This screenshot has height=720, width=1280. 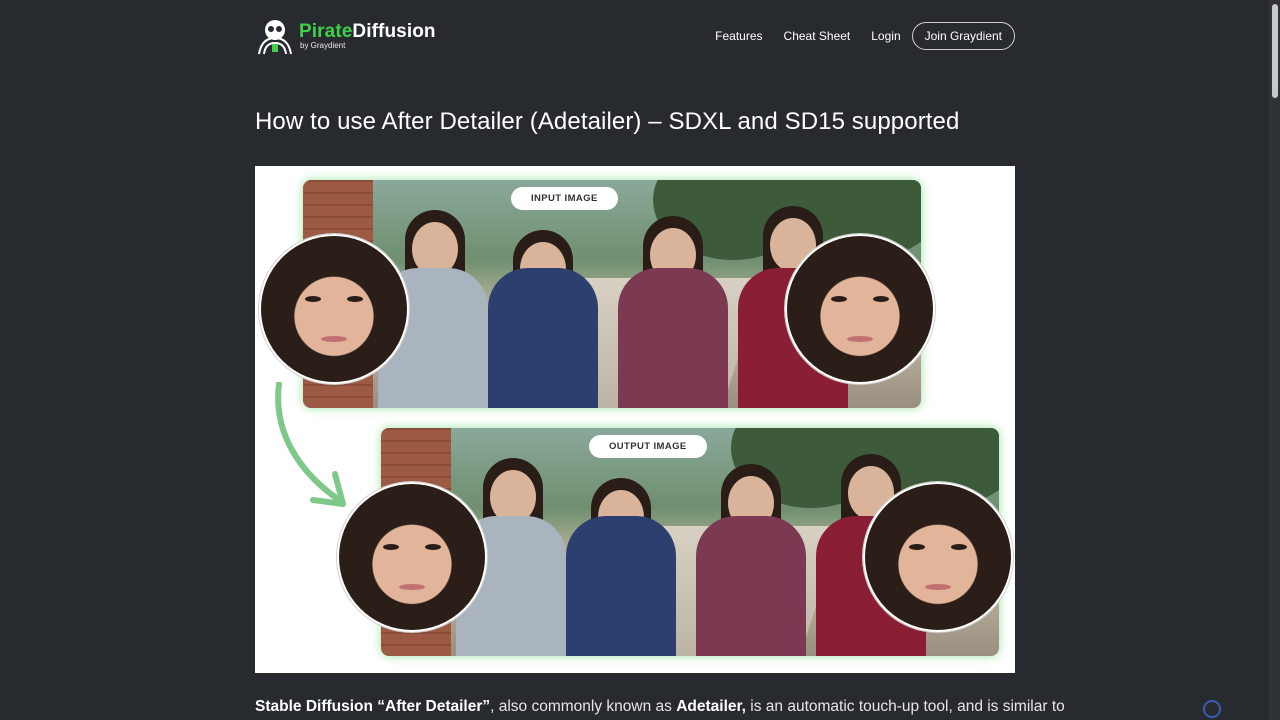 What do you see at coordinates (938, 557) in the screenshot?
I see `output-face-closeup-right` at bounding box center [938, 557].